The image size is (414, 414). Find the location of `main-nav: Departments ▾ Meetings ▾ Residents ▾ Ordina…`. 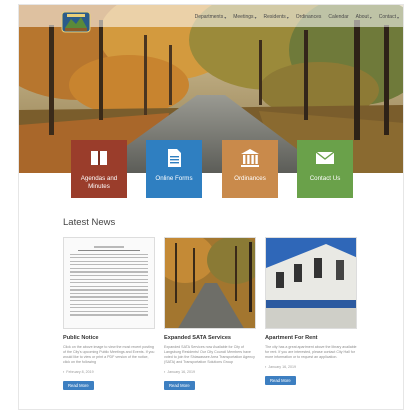

main-nav: Departments ▾ Meetings ▾ Residents ▾ Ordina… is located at coordinates (297, 17).